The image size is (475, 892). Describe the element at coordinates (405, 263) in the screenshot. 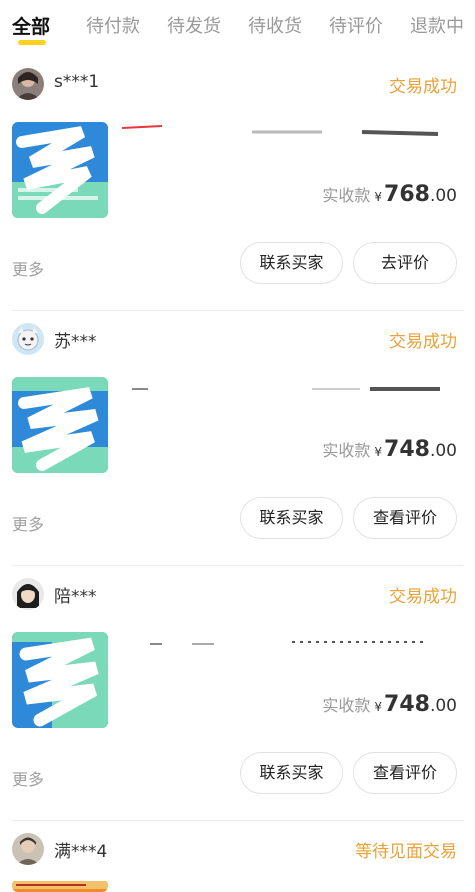

I see `review-button: 去评价` at that location.